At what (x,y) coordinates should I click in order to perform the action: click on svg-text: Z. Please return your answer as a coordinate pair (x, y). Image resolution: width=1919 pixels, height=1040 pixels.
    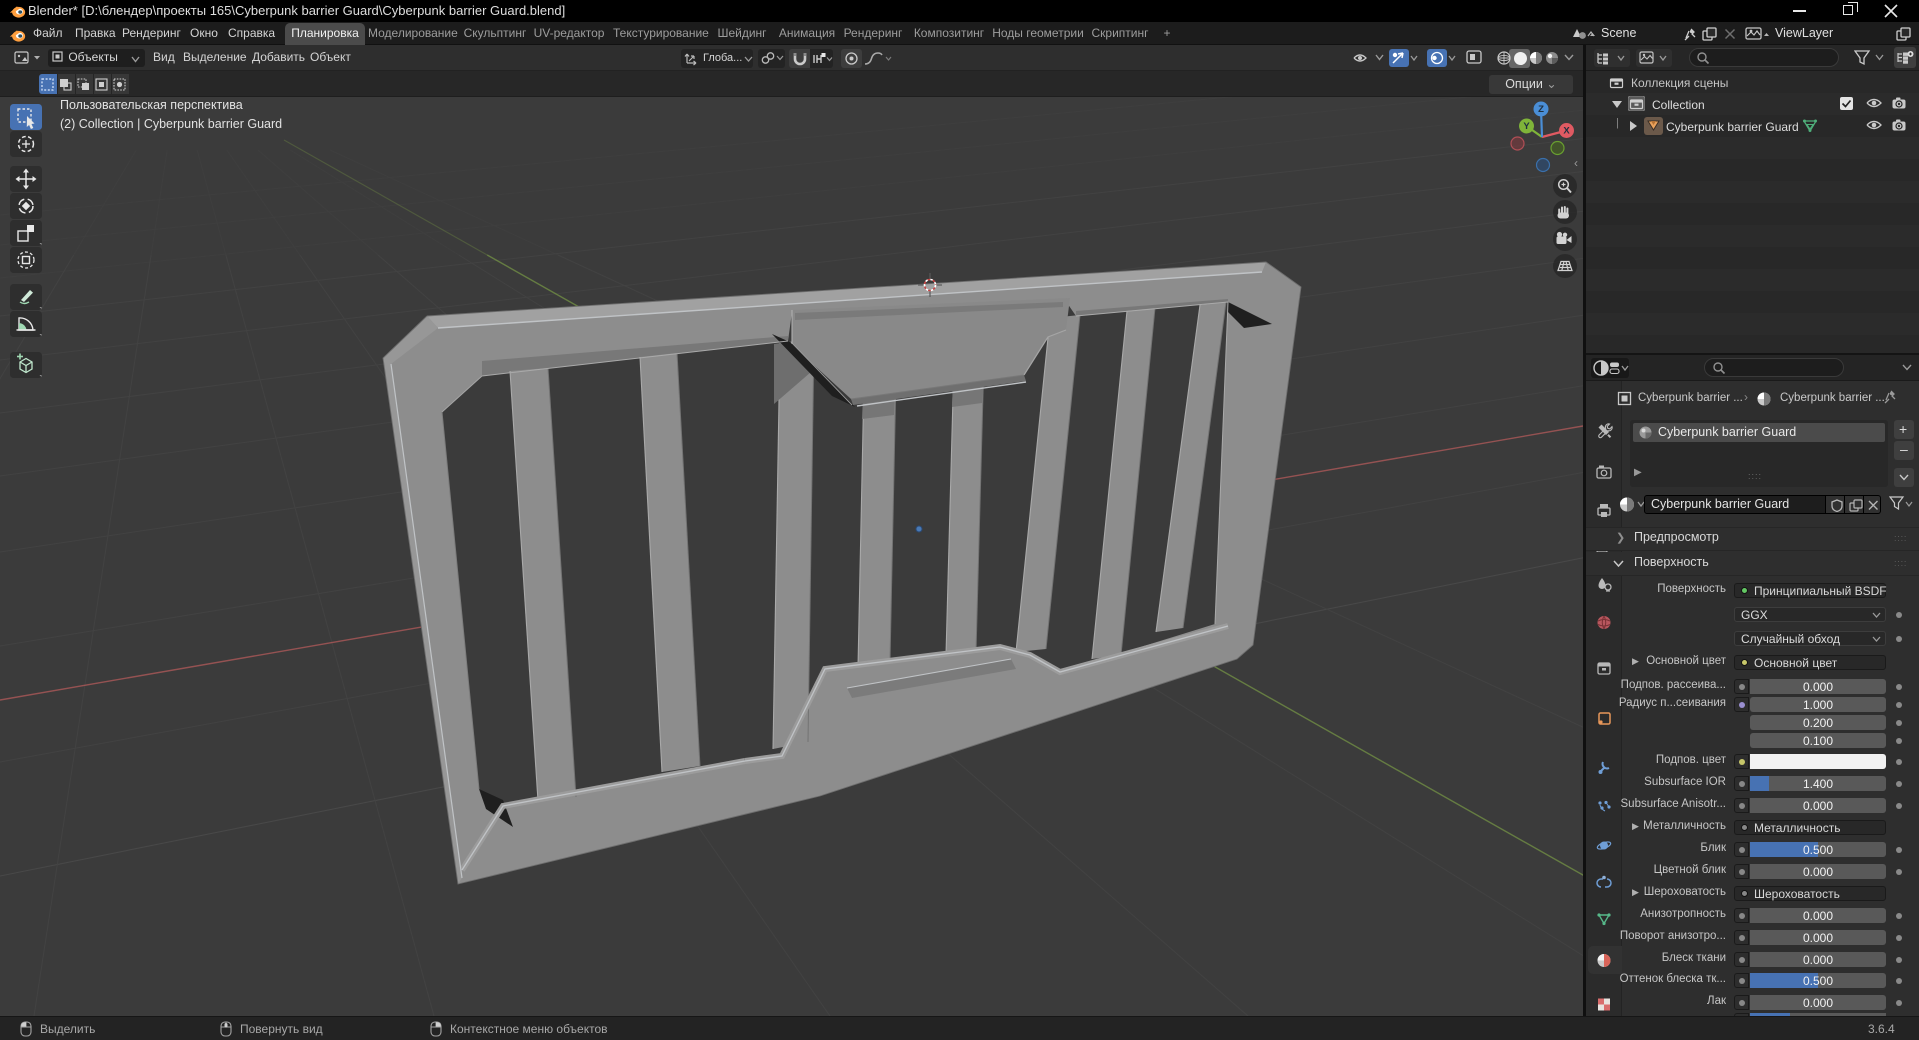
    Looking at the image, I should click on (1541, 109).